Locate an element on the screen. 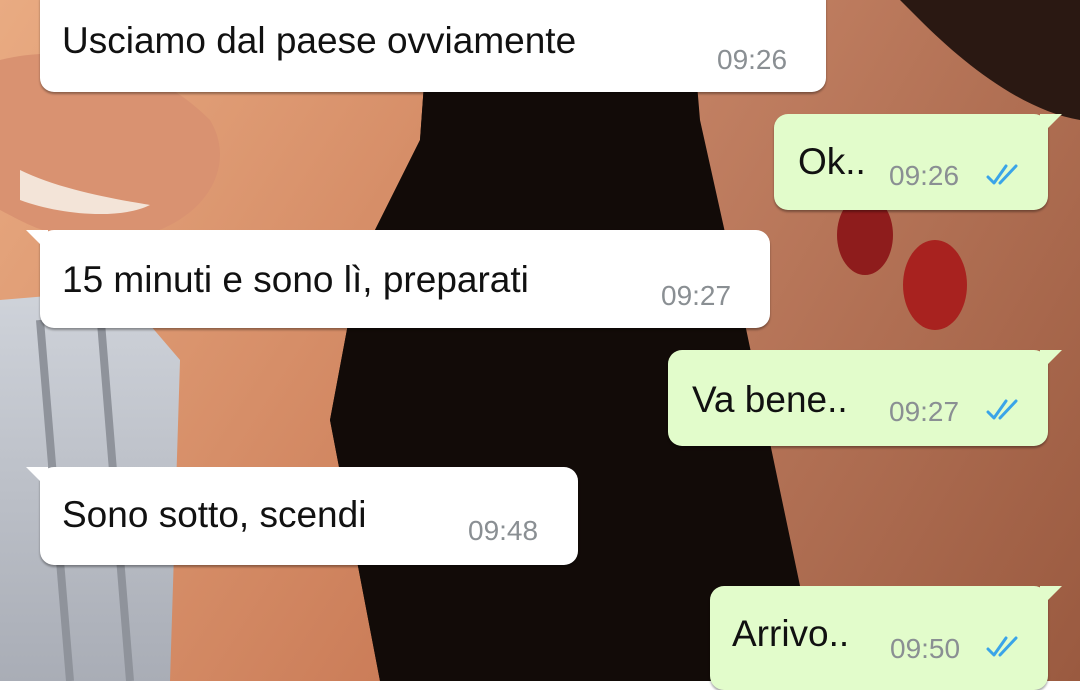  message-text: Arrivo.. is located at coordinates (791, 633).